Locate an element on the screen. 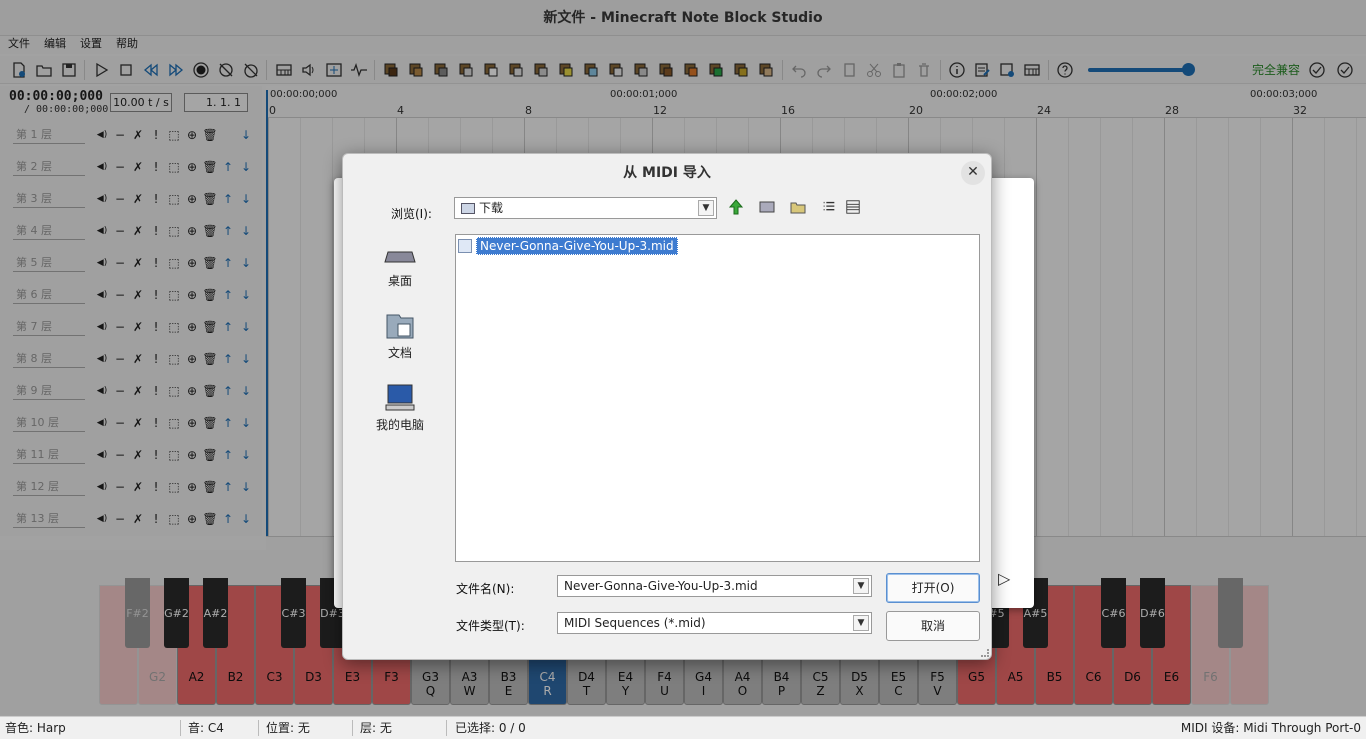 Image resolution: width=1366 pixels, height=739 pixels. look-in-value: 下载 is located at coordinates (491, 208).